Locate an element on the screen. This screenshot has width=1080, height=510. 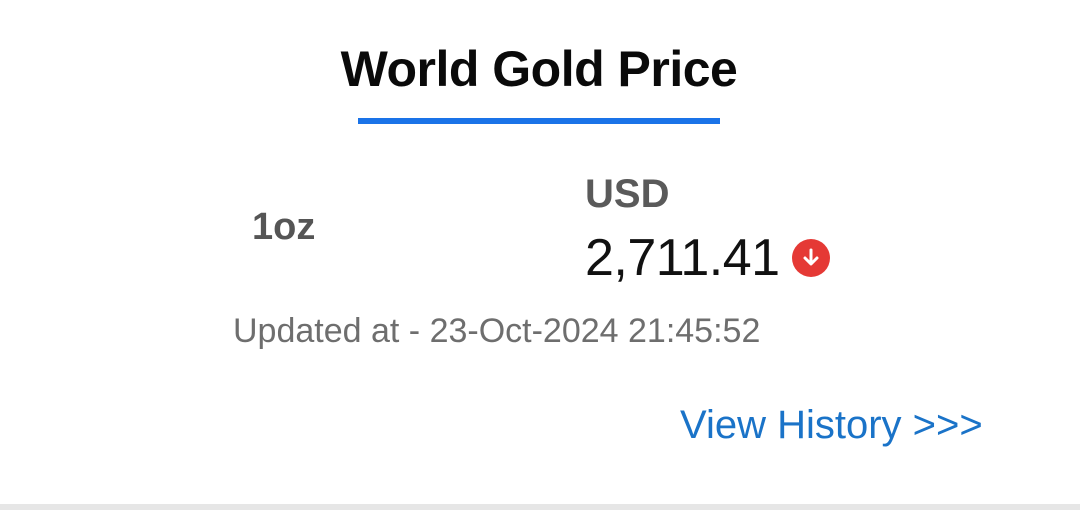
updated-timestamp: Updated at - 23-Oct-2024 21:45:52 is located at coordinates (497, 331).